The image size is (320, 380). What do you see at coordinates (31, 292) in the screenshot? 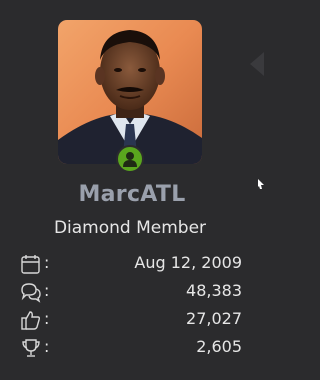
I see `messages-icon` at bounding box center [31, 292].